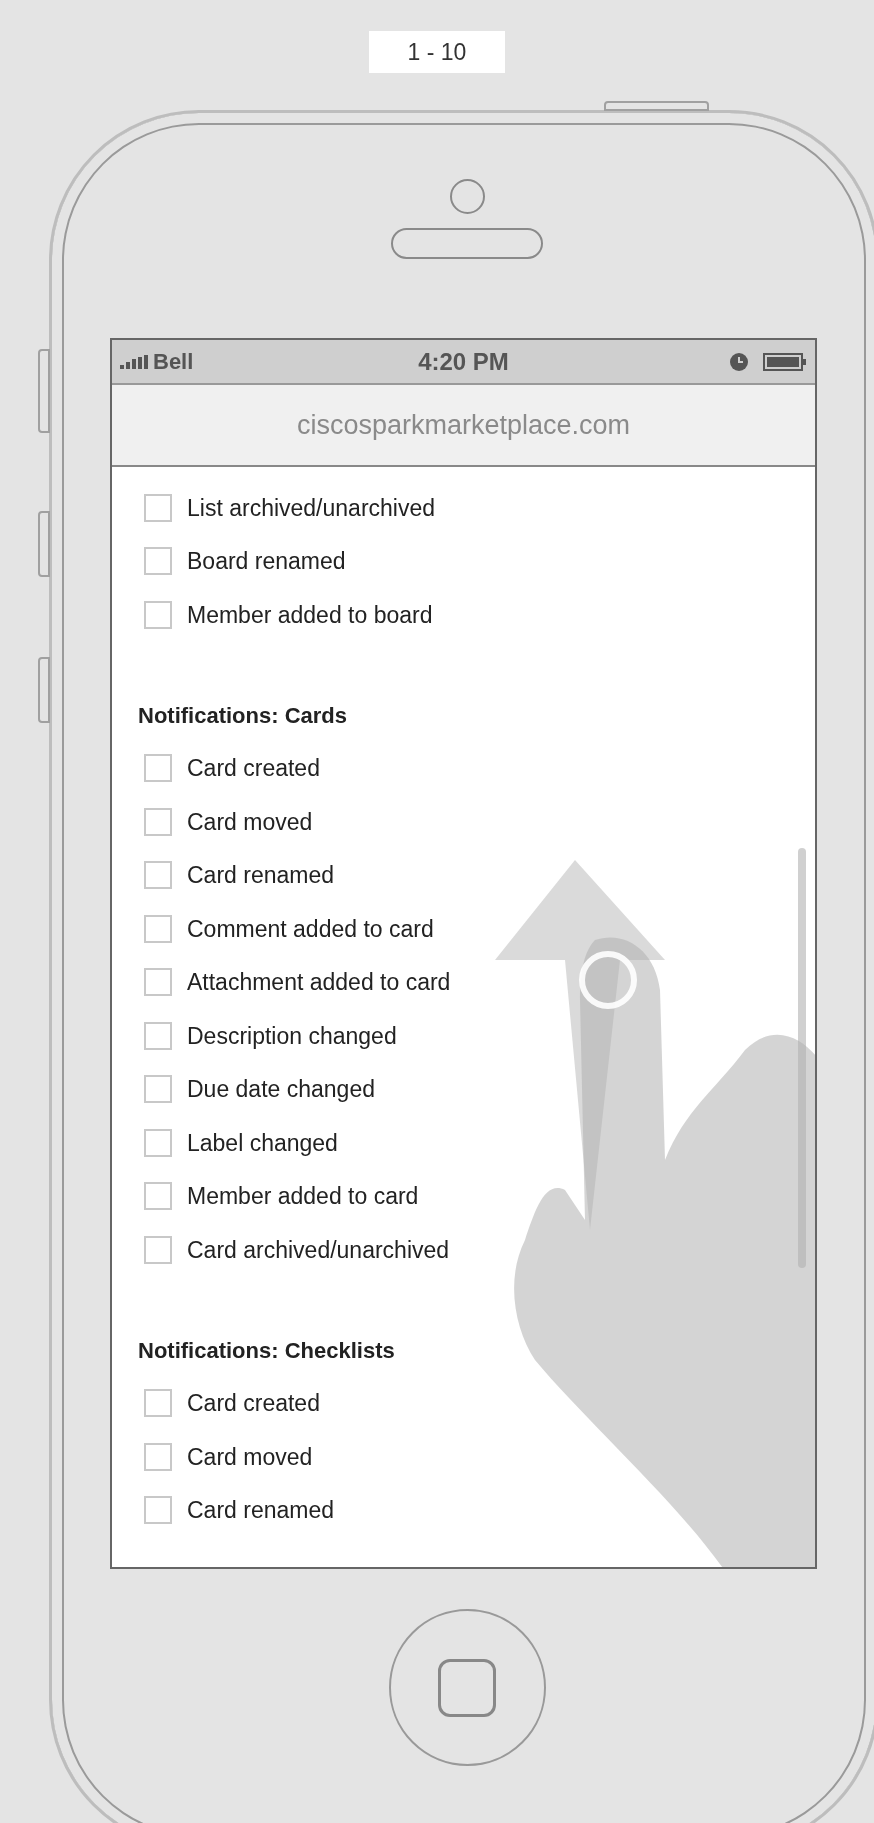 This screenshot has width=874, height=1823. What do you see at coordinates (467, 196) in the screenshot?
I see `camera-icon` at bounding box center [467, 196].